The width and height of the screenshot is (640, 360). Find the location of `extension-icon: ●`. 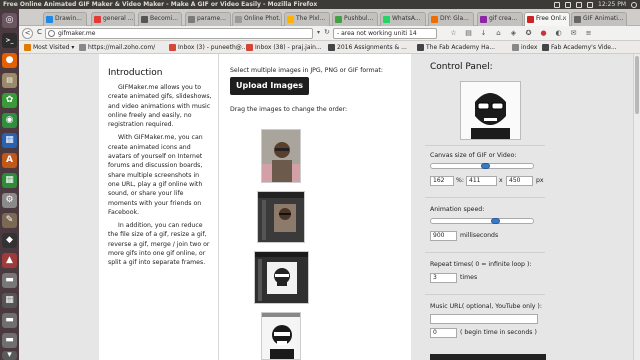

extension-icon: ● is located at coordinates (543, 33).